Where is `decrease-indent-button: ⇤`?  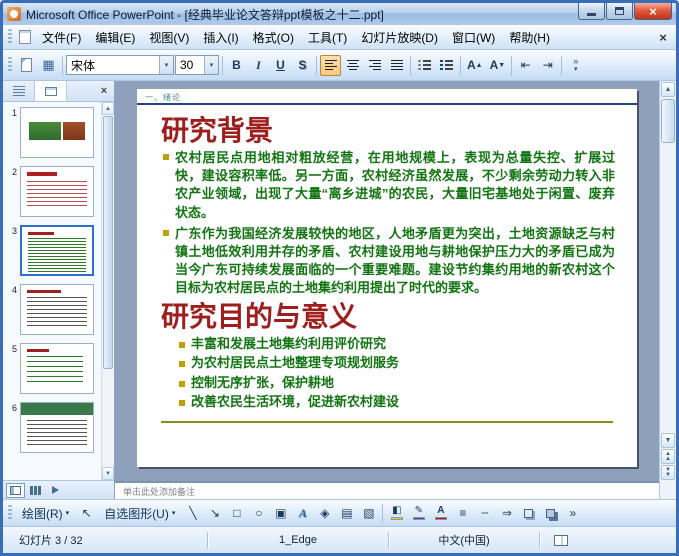 decrease-indent-button: ⇤ is located at coordinates (525, 65).